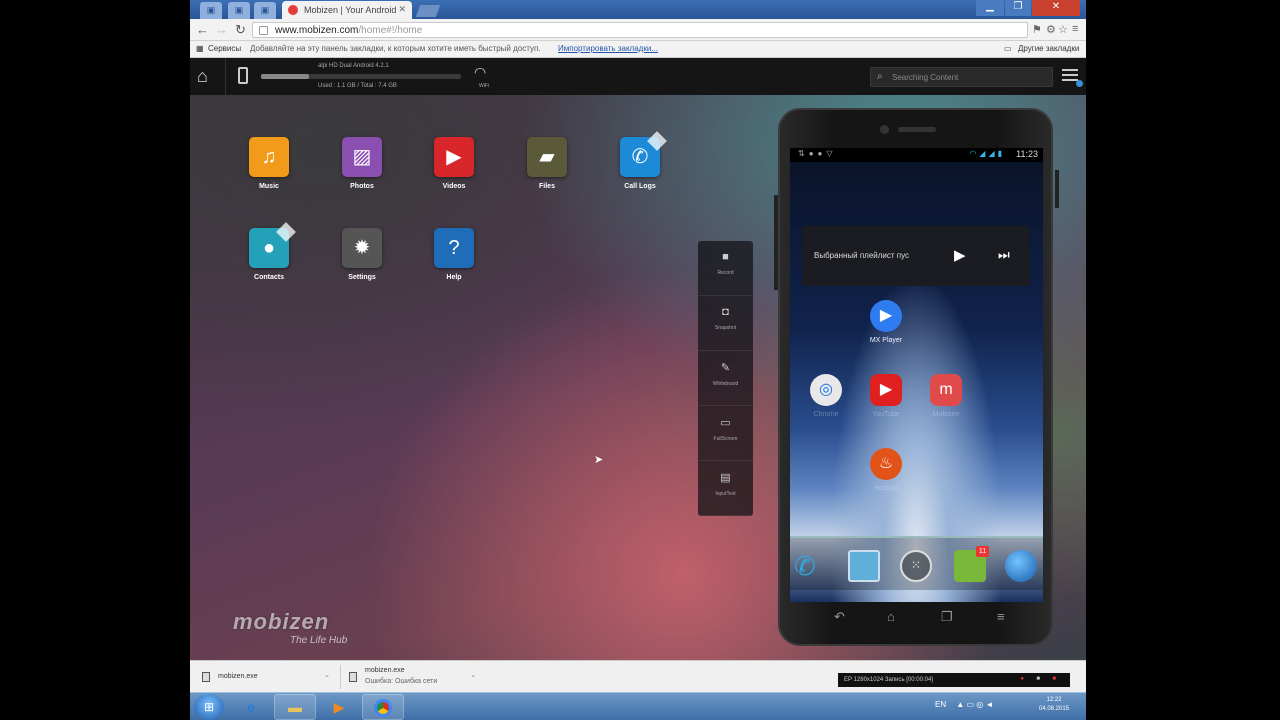 The width and height of the screenshot is (1280, 720). I want to click on app-photos: ▨ Photos, so click(362, 163).